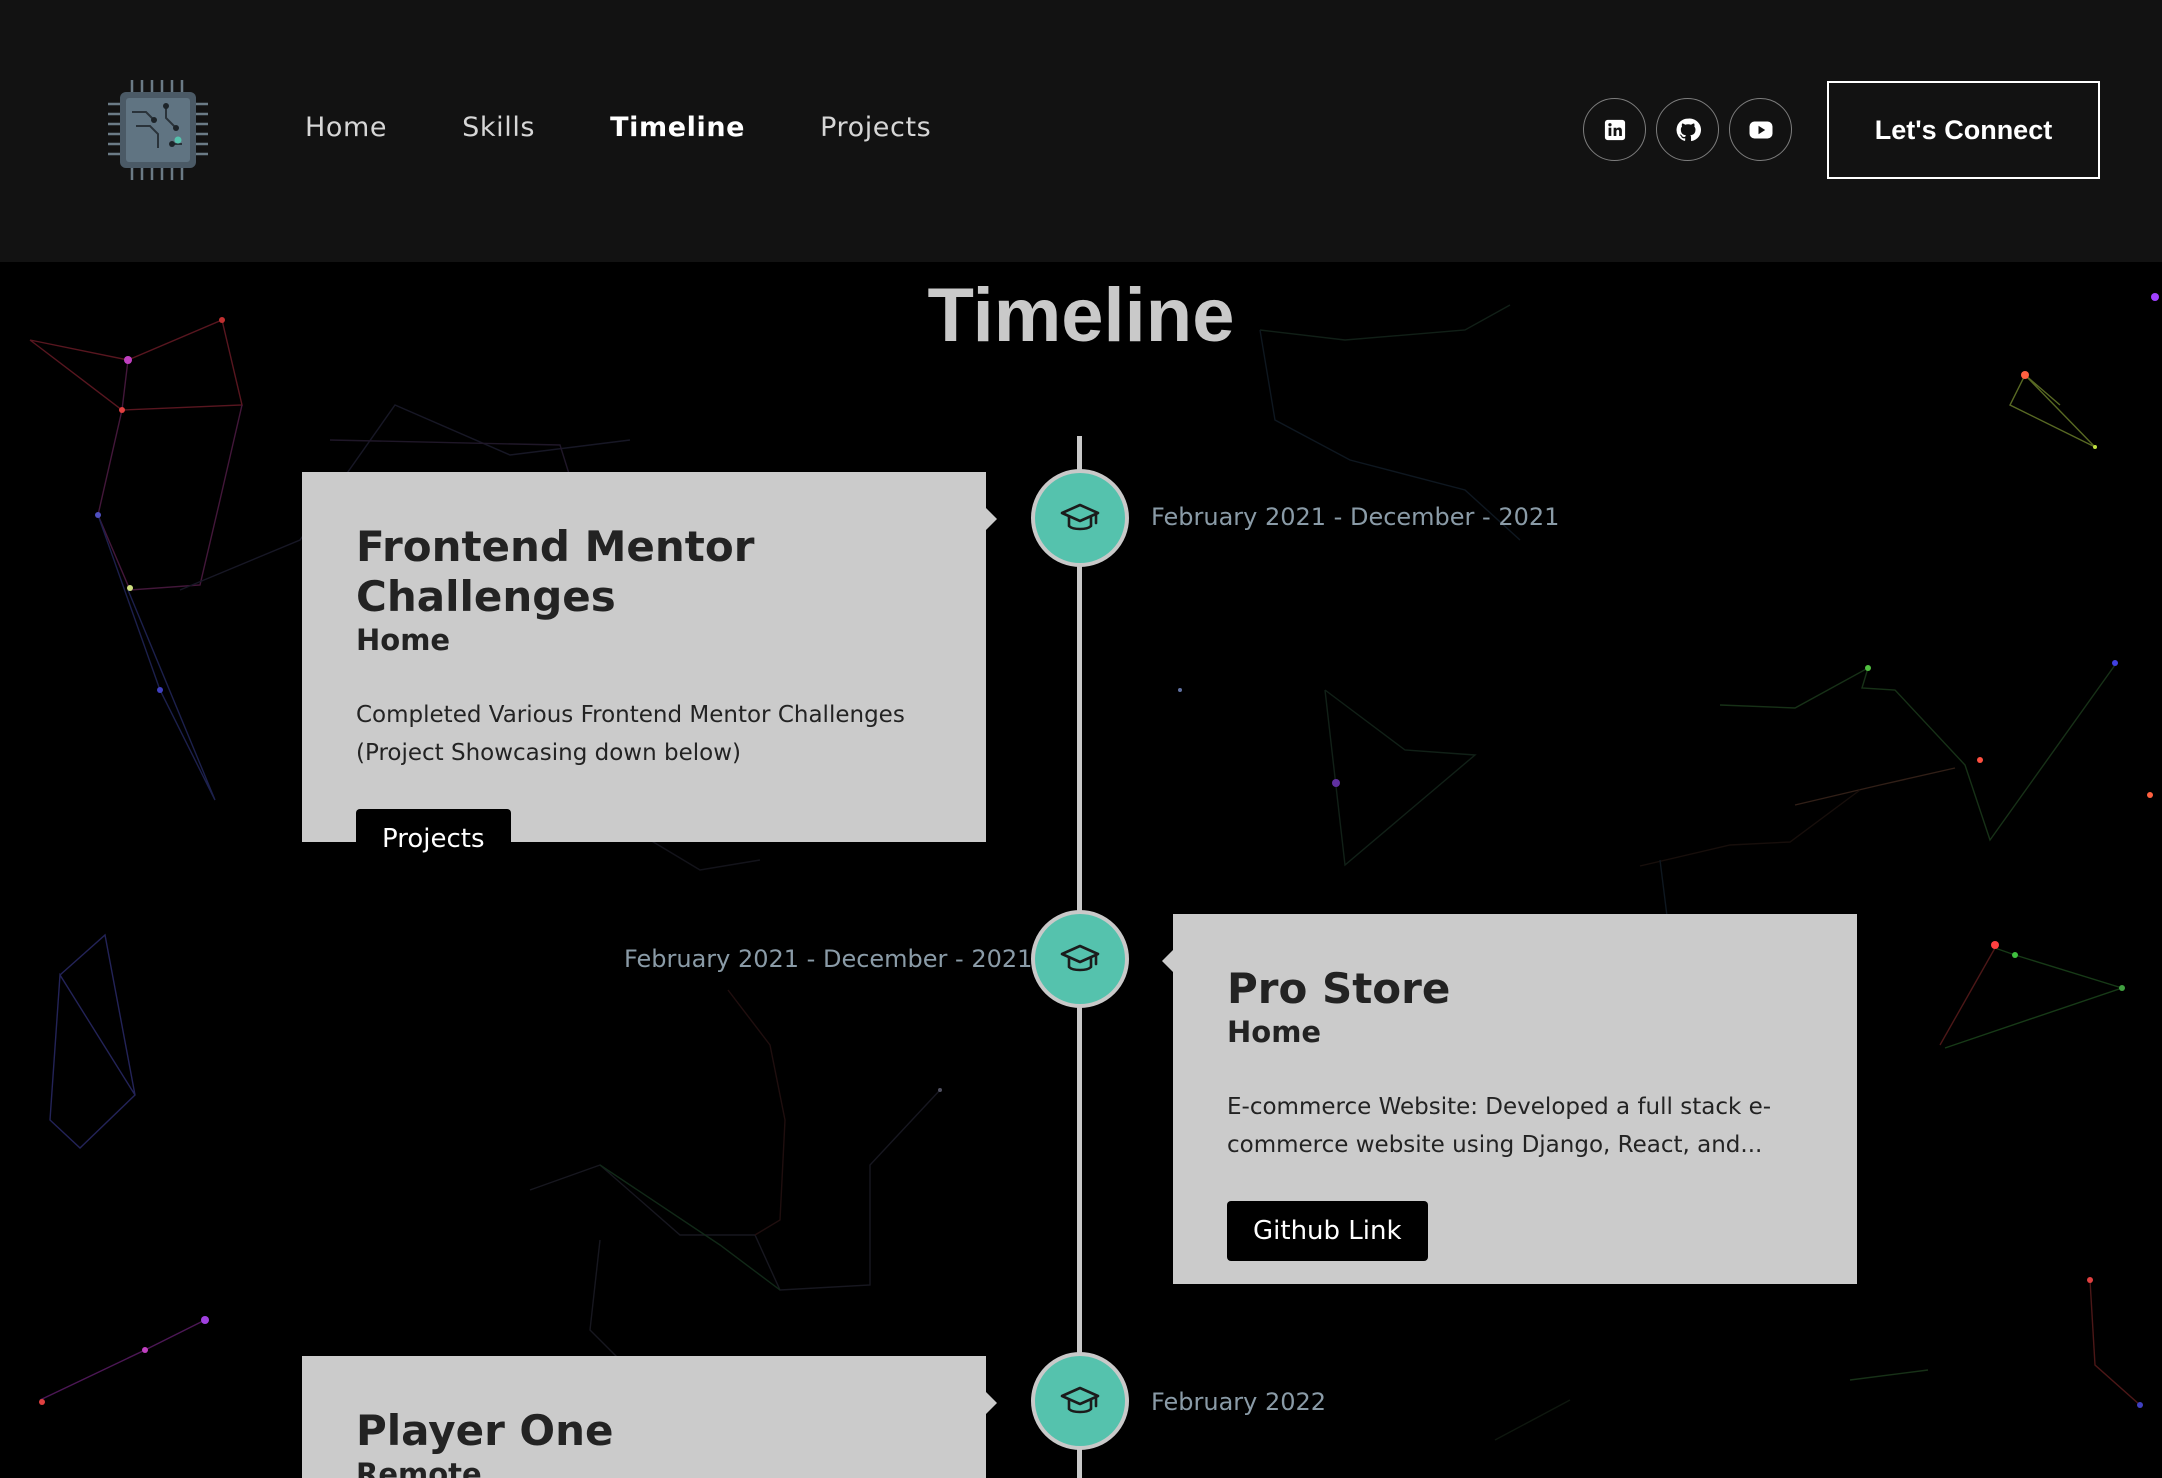 This screenshot has width=2162, height=1478. Describe the element at coordinates (677, 128) in the screenshot. I see `nav-link-timeline: Timeline` at that location.